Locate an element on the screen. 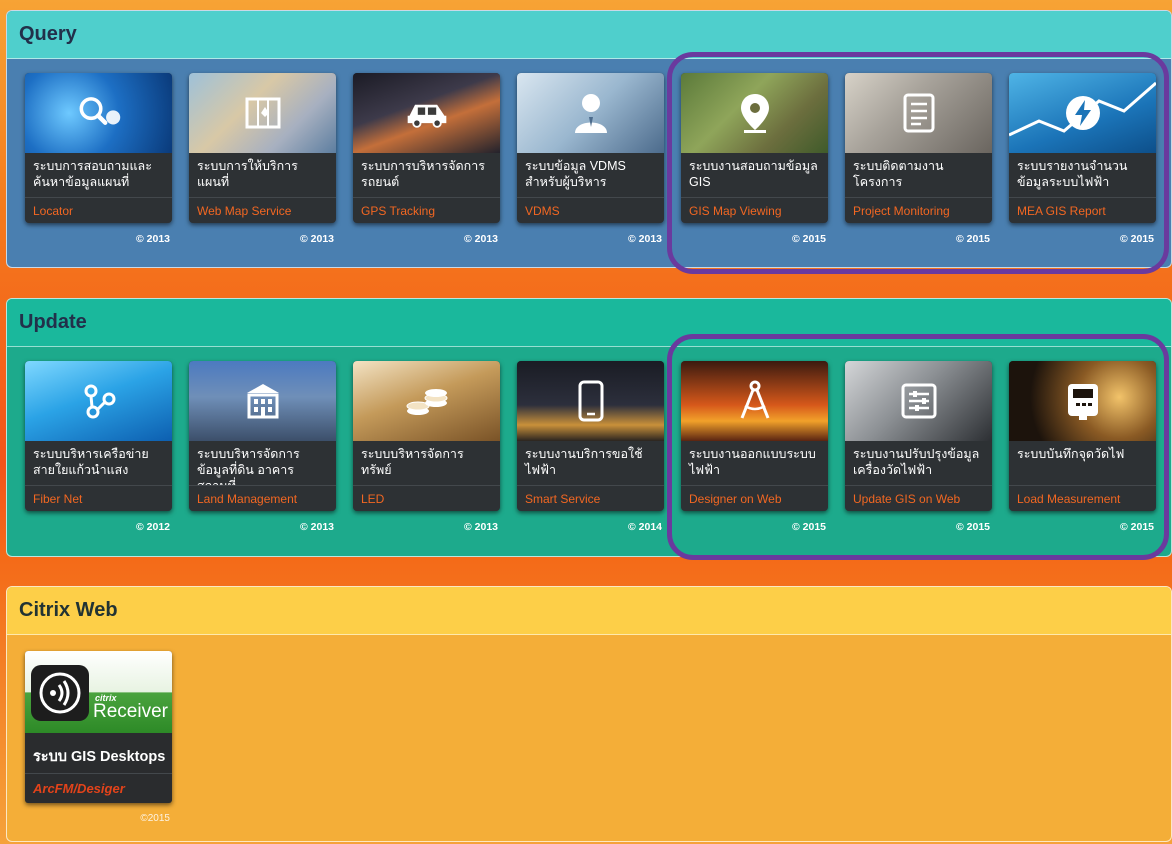  tile-year: © 2012 is located at coordinates (152, 527).